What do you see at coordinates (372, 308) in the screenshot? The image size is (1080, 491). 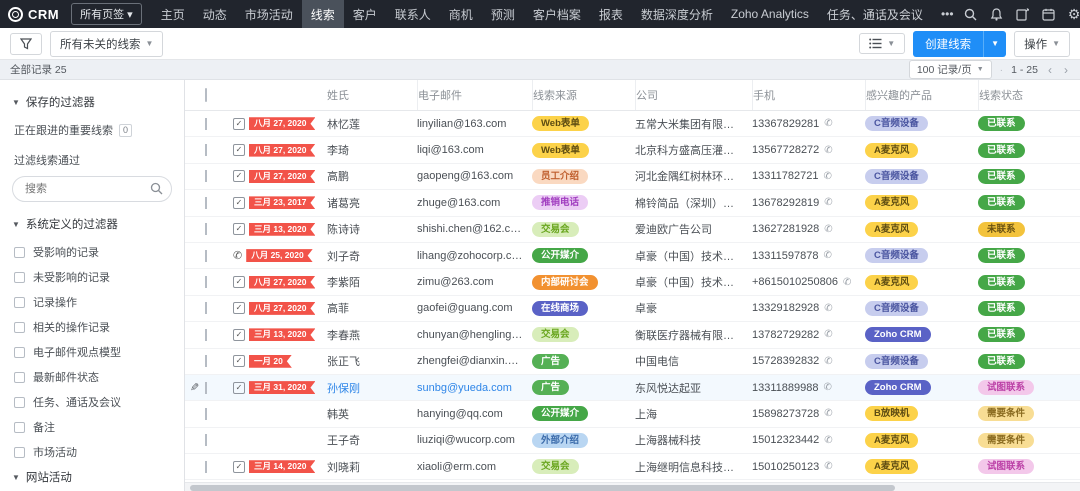 I see `lastname-cell: 高菲` at bounding box center [372, 308].